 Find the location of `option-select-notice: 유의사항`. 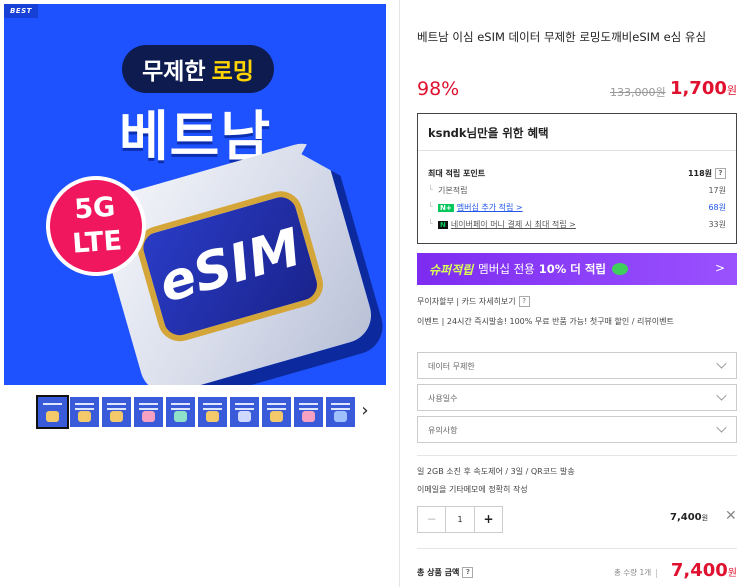

option-select-notice: 유의사항 is located at coordinates (577, 429).